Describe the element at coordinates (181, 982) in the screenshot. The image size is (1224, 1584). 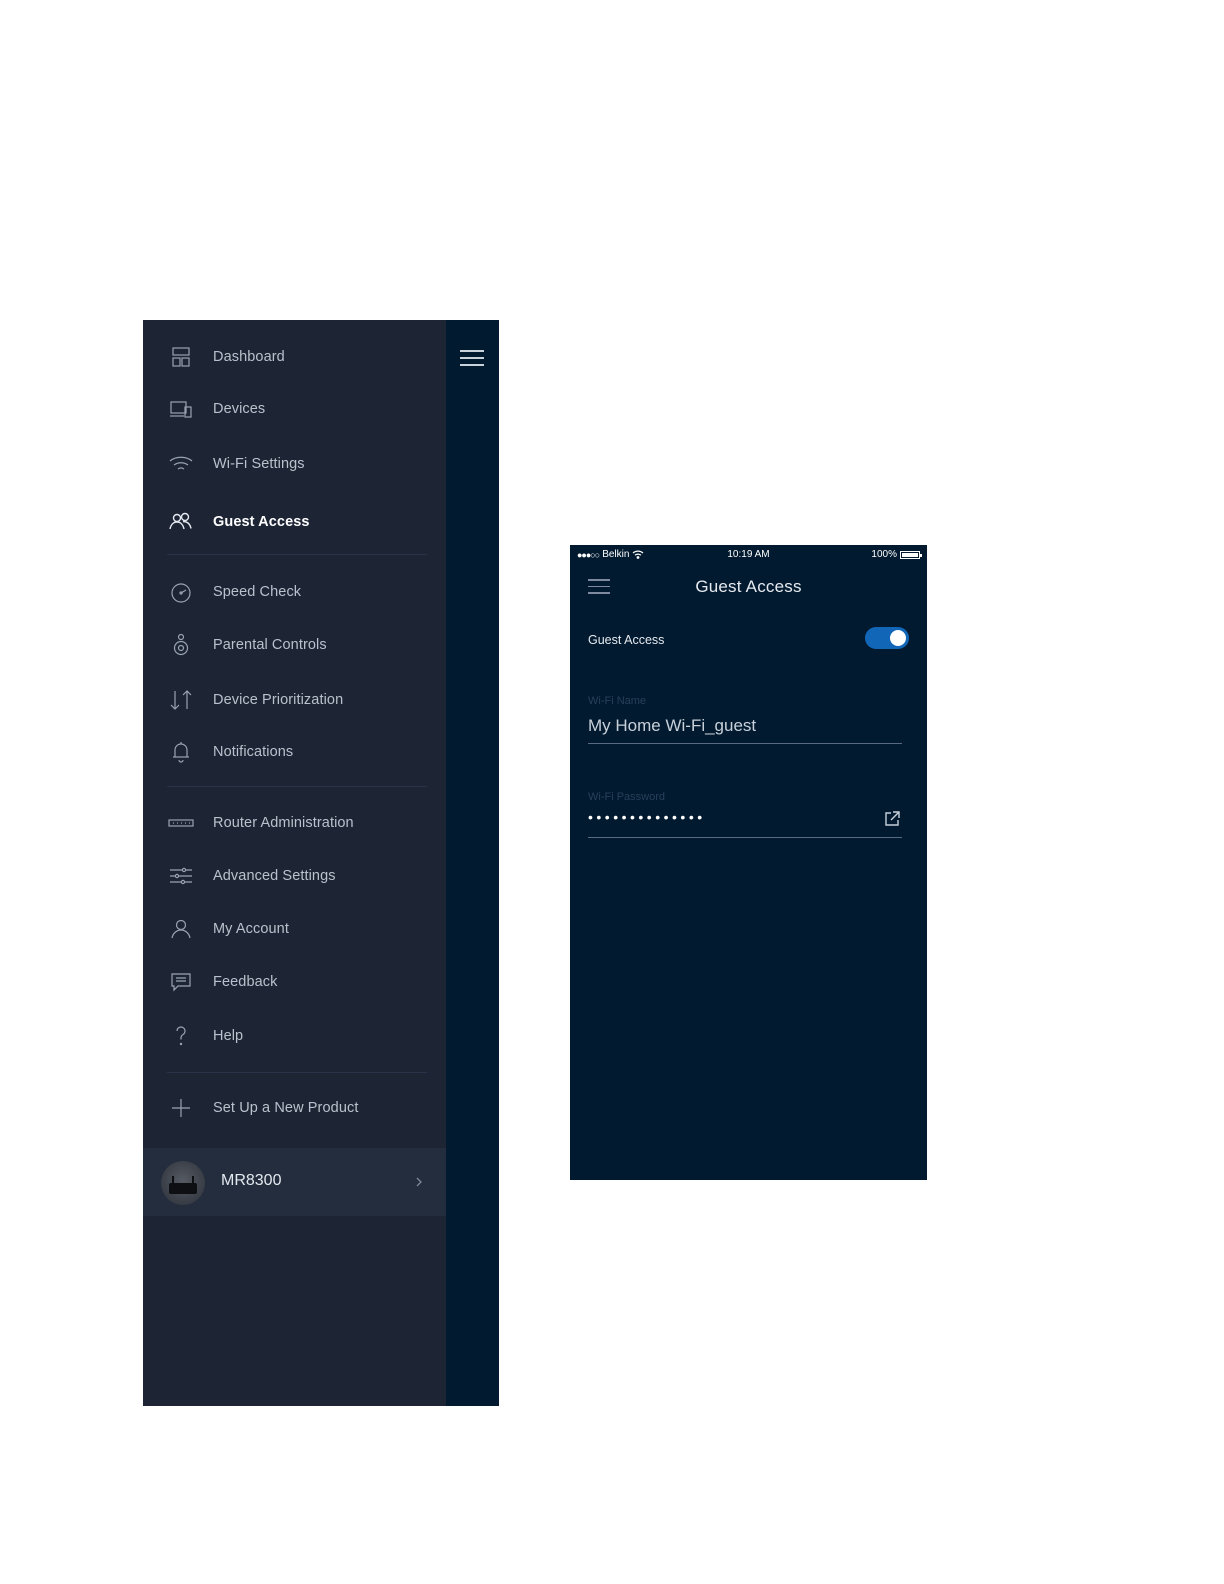
I see `feedback-icon` at that location.